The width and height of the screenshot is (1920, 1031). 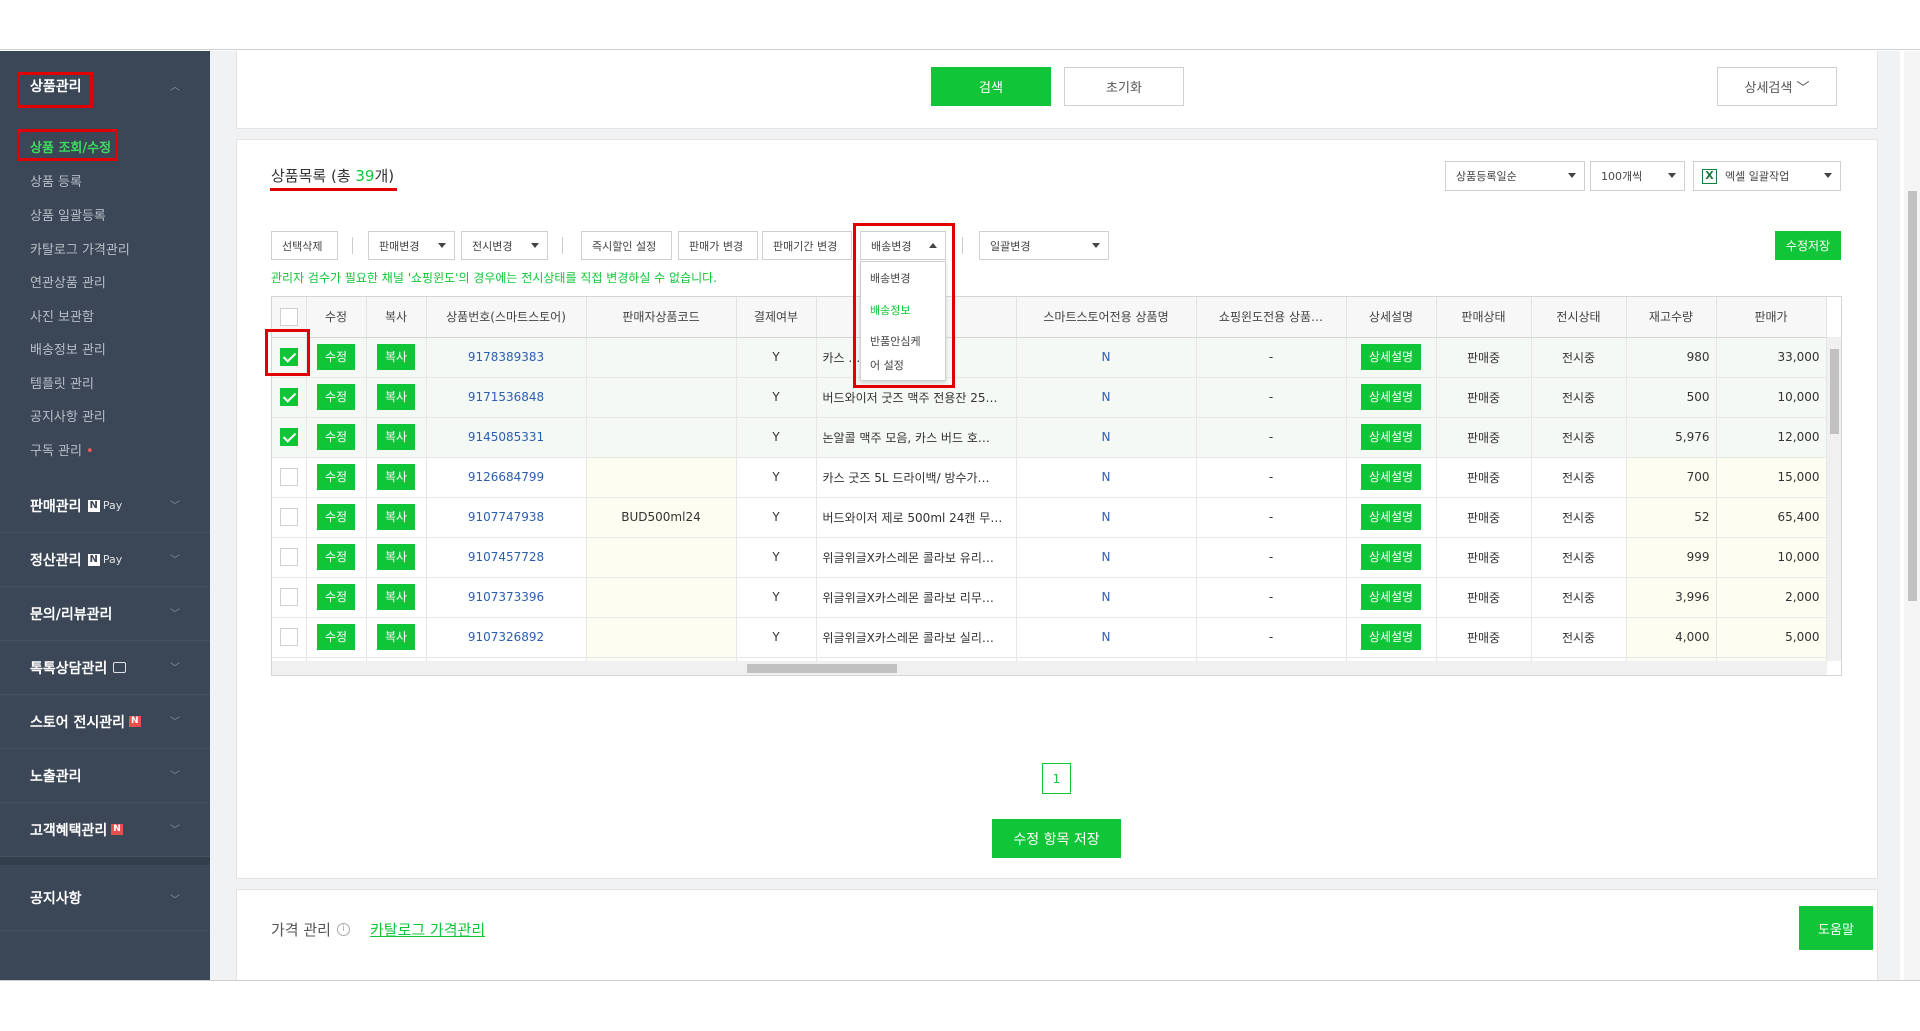 What do you see at coordinates (105, 668) in the screenshot?
I see `sidebar-menu-talktalk: 톡톡상담관리 ﹀` at bounding box center [105, 668].